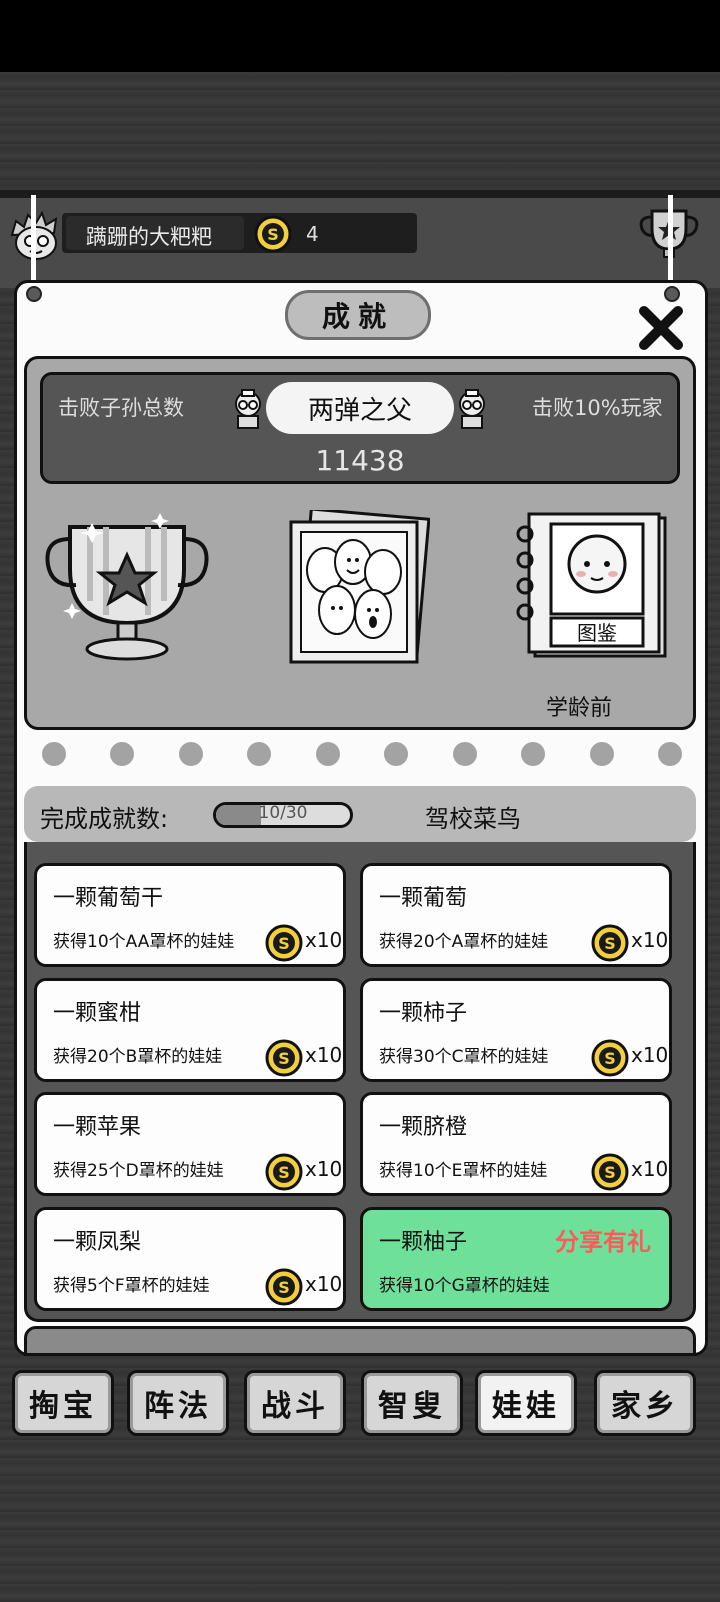  I want to click on handbook-label: 学龄前, so click(579, 708).